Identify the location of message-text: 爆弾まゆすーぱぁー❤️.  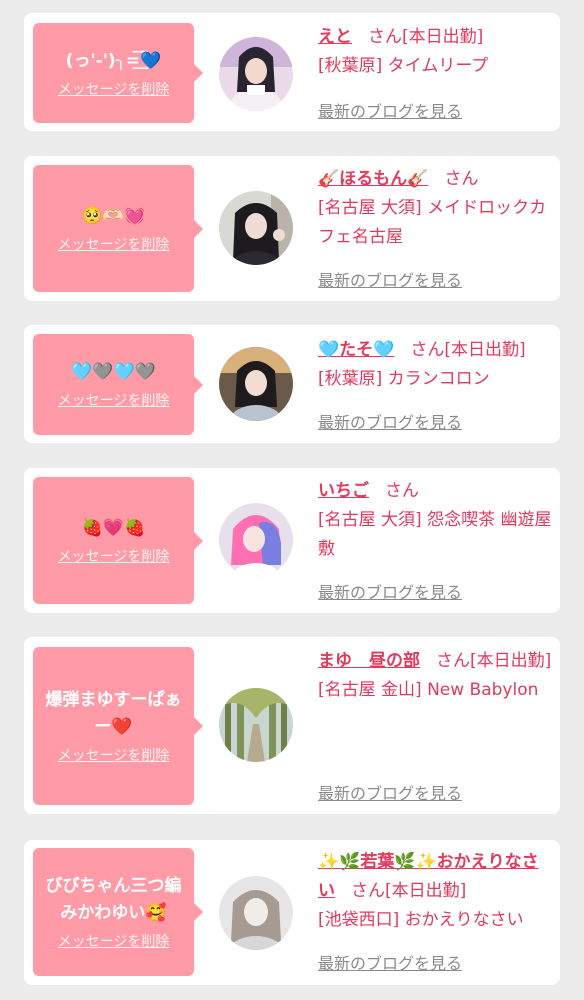
(113, 713).